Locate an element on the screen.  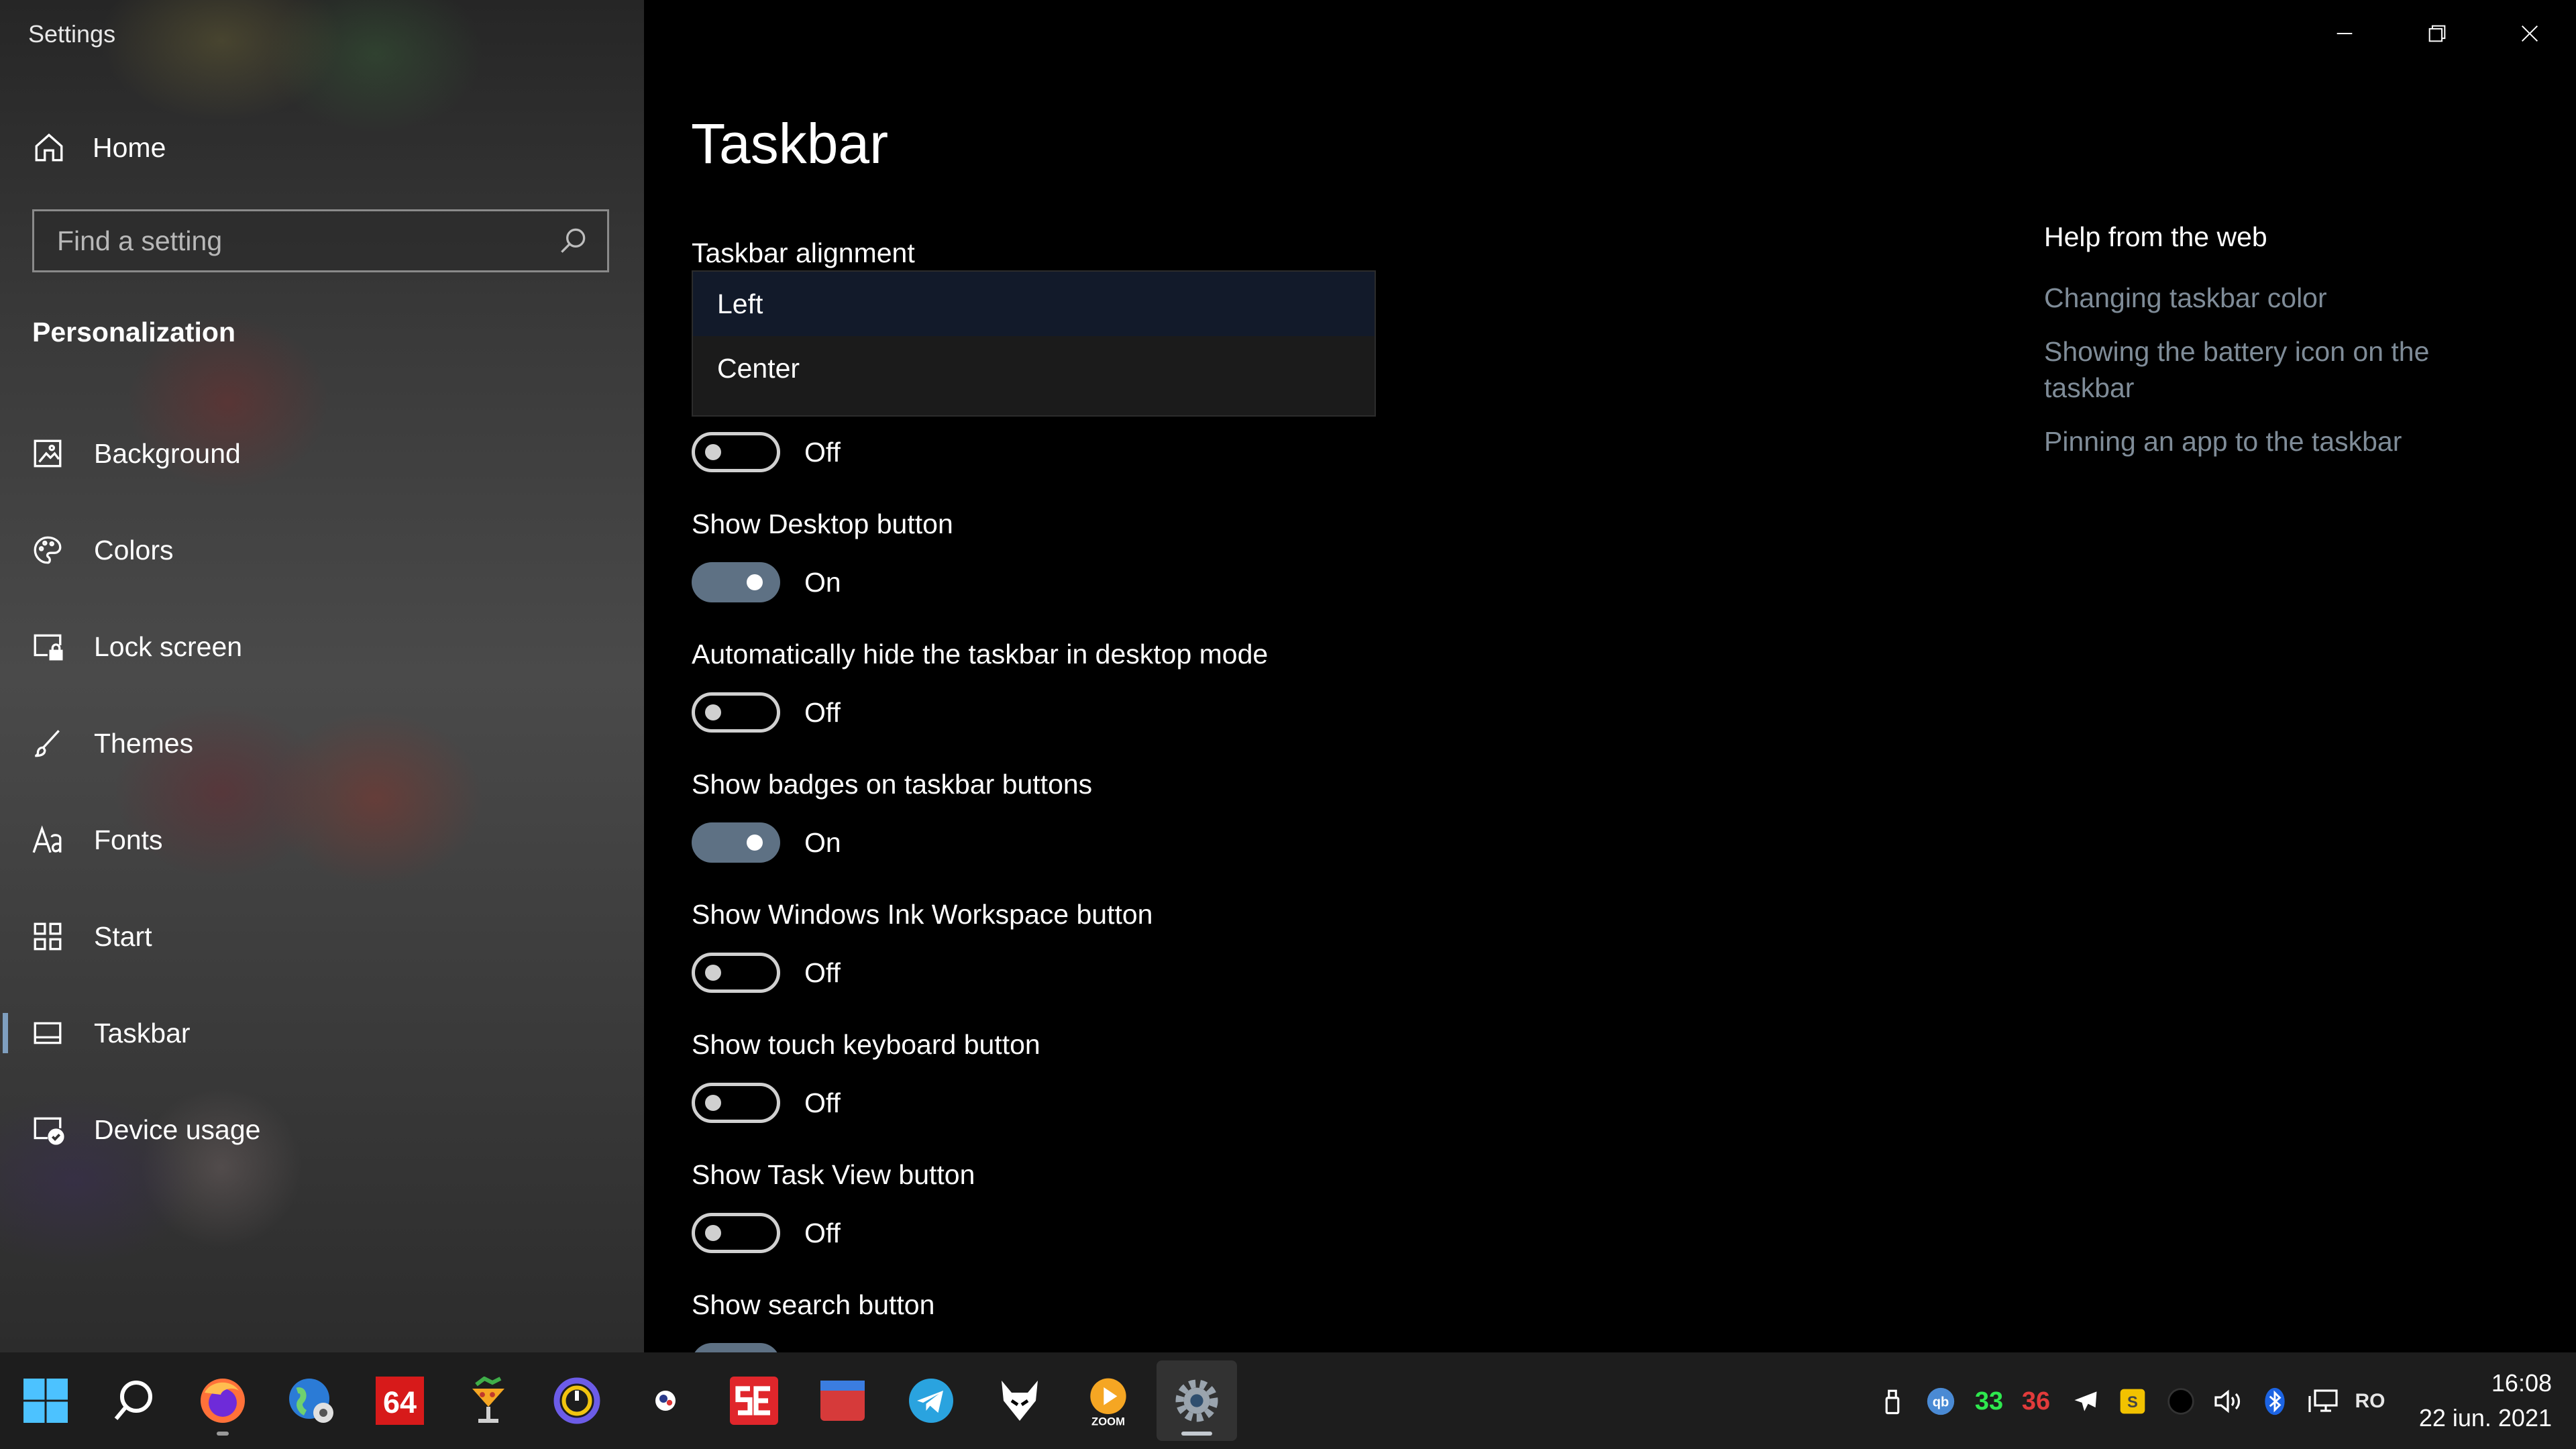
window-controls is located at coordinates (2437, 33).